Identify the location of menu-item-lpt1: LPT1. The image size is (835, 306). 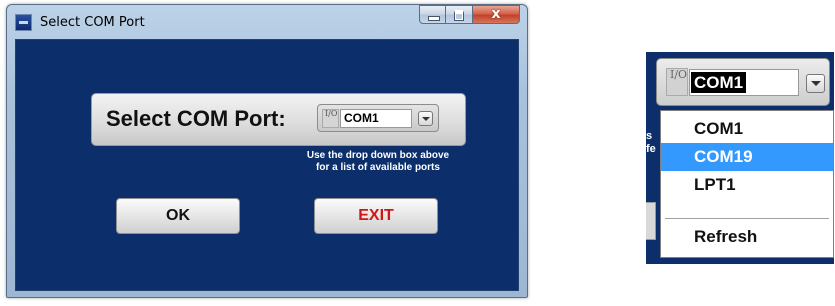
(747, 185).